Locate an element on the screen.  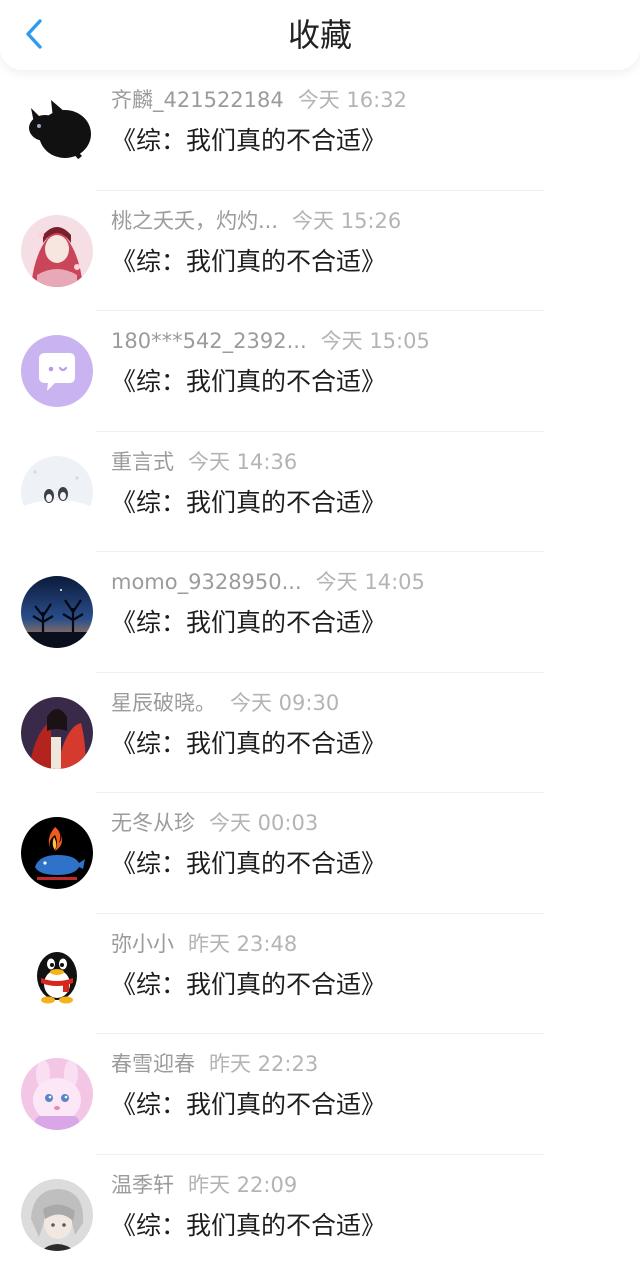
item-meta: 无冬从珍 今天 00:03 is located at coordinates (214, 823).